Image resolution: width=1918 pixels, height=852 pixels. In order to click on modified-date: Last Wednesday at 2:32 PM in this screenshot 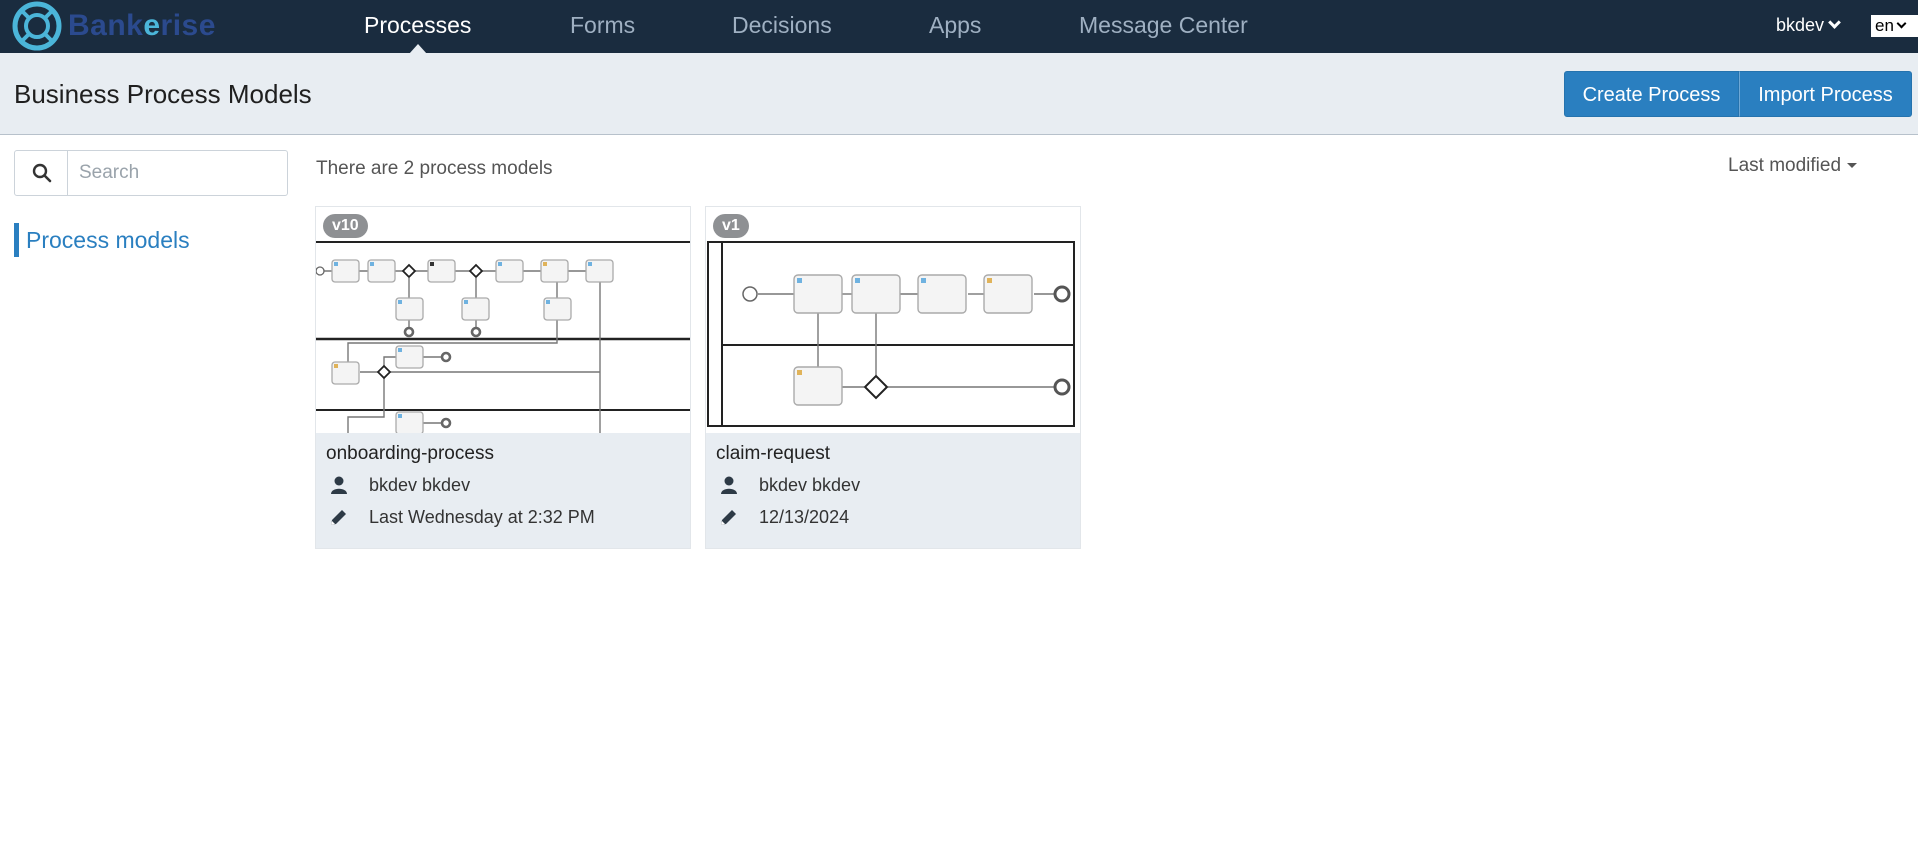, I will do `click(482, 517)`.